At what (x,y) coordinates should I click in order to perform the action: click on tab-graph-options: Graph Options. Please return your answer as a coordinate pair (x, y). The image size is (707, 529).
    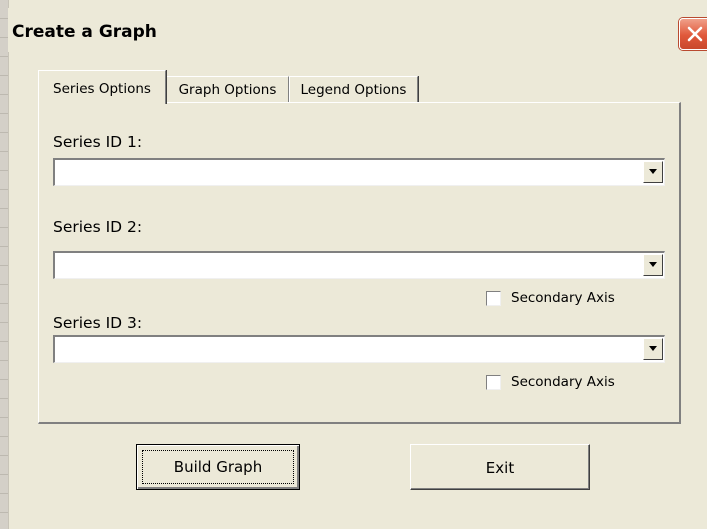
    Looking at the image, I should click on (227, 89).